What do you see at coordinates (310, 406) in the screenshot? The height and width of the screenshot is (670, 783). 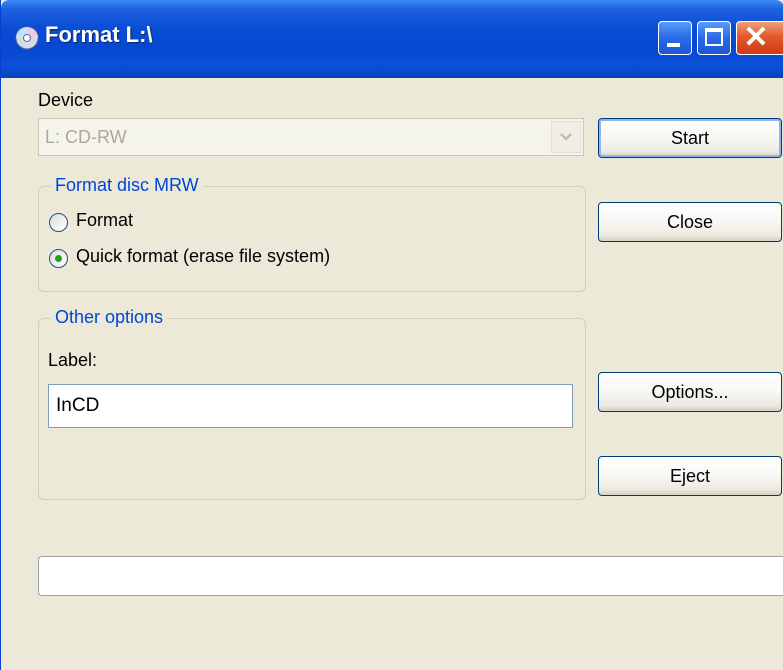 I see `volume-label-input` at bounding box center [310, 406].